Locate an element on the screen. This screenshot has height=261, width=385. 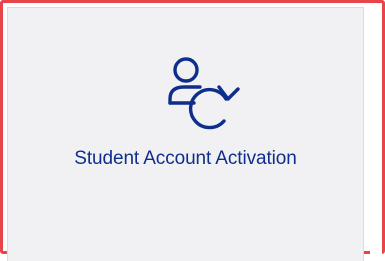
user-refresh-icon is located at coordinates (207, 96).